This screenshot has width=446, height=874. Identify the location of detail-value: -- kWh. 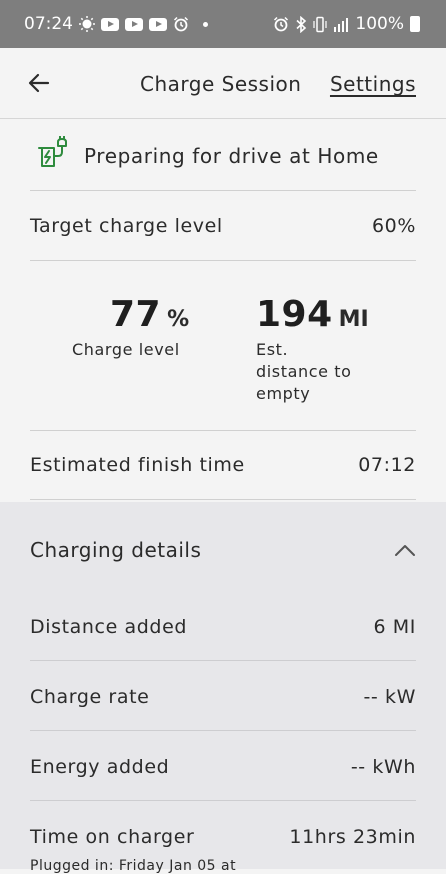
(383, 767).